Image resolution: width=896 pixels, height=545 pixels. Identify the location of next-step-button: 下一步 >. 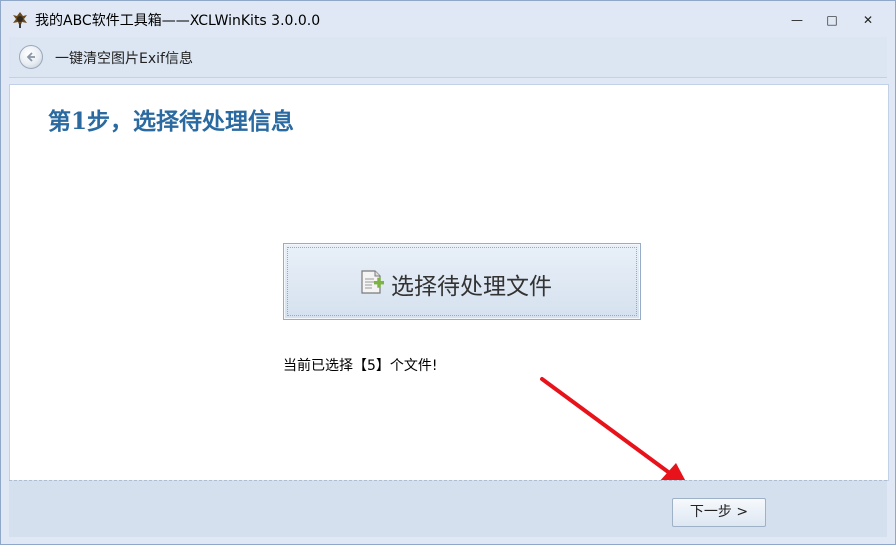
(719, 512).